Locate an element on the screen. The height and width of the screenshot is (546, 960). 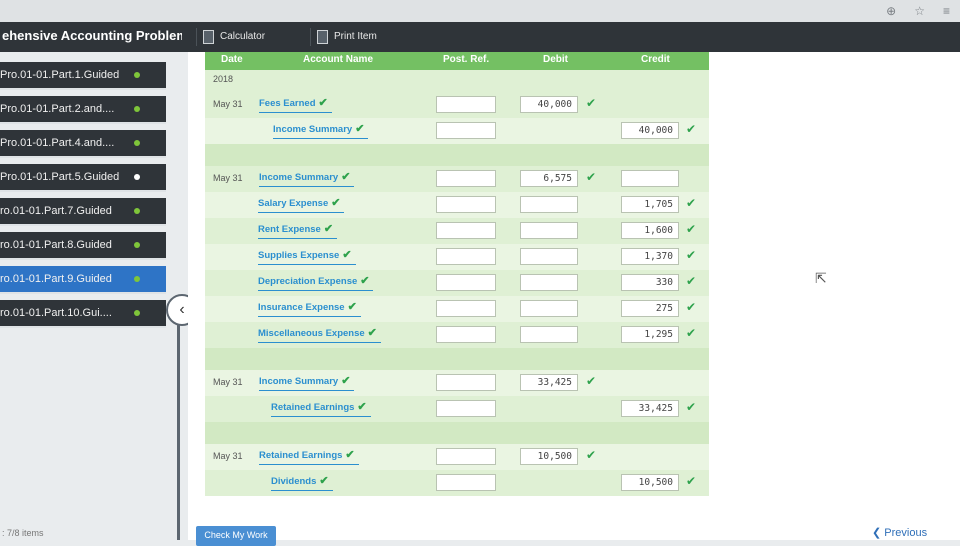
debit-input: 33,425 is located at coordinates (549, 382).